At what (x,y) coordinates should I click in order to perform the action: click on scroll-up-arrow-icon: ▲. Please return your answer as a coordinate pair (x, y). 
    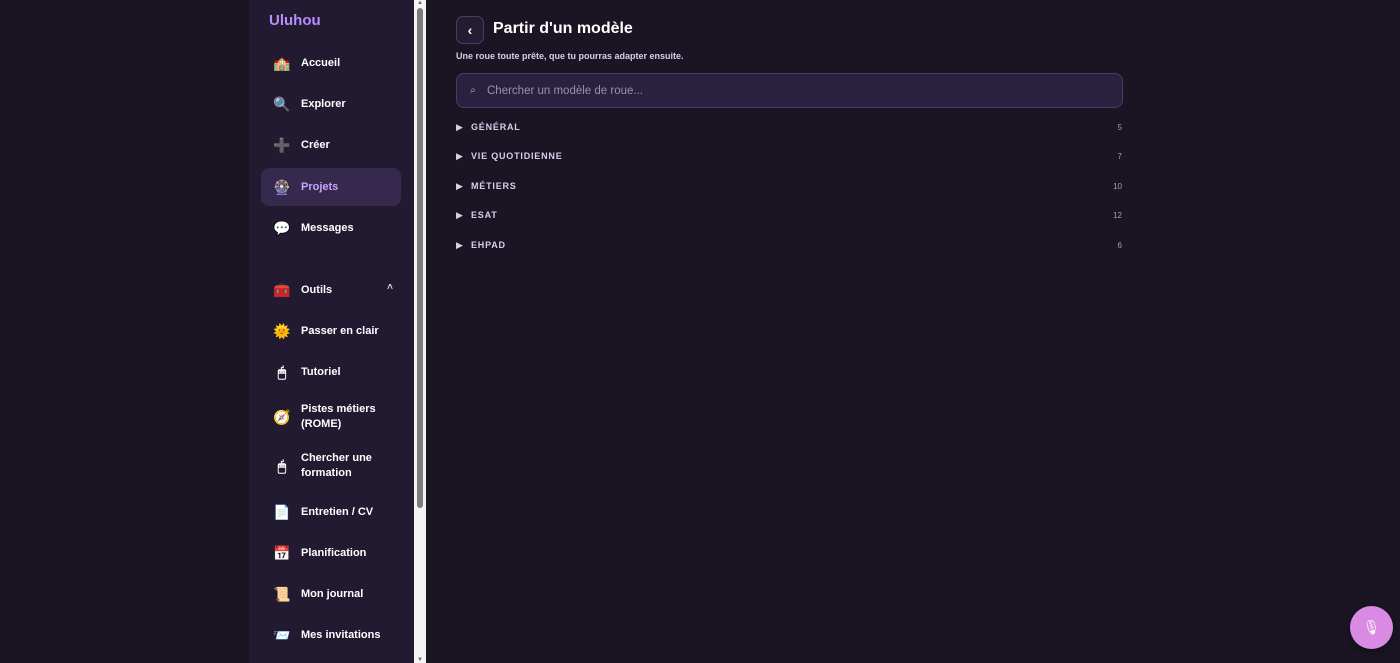
    Looking at the image, I should click on (420, 3).